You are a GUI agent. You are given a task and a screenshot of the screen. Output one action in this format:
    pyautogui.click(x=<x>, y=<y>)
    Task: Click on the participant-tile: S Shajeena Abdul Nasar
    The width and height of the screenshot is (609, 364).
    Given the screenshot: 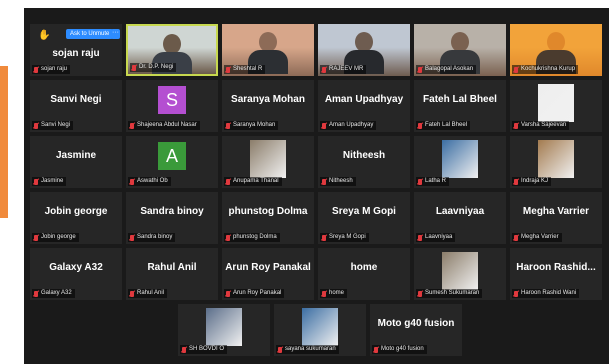 What is the action you would take?
    pyautogui.click(x=172, y=106)
    